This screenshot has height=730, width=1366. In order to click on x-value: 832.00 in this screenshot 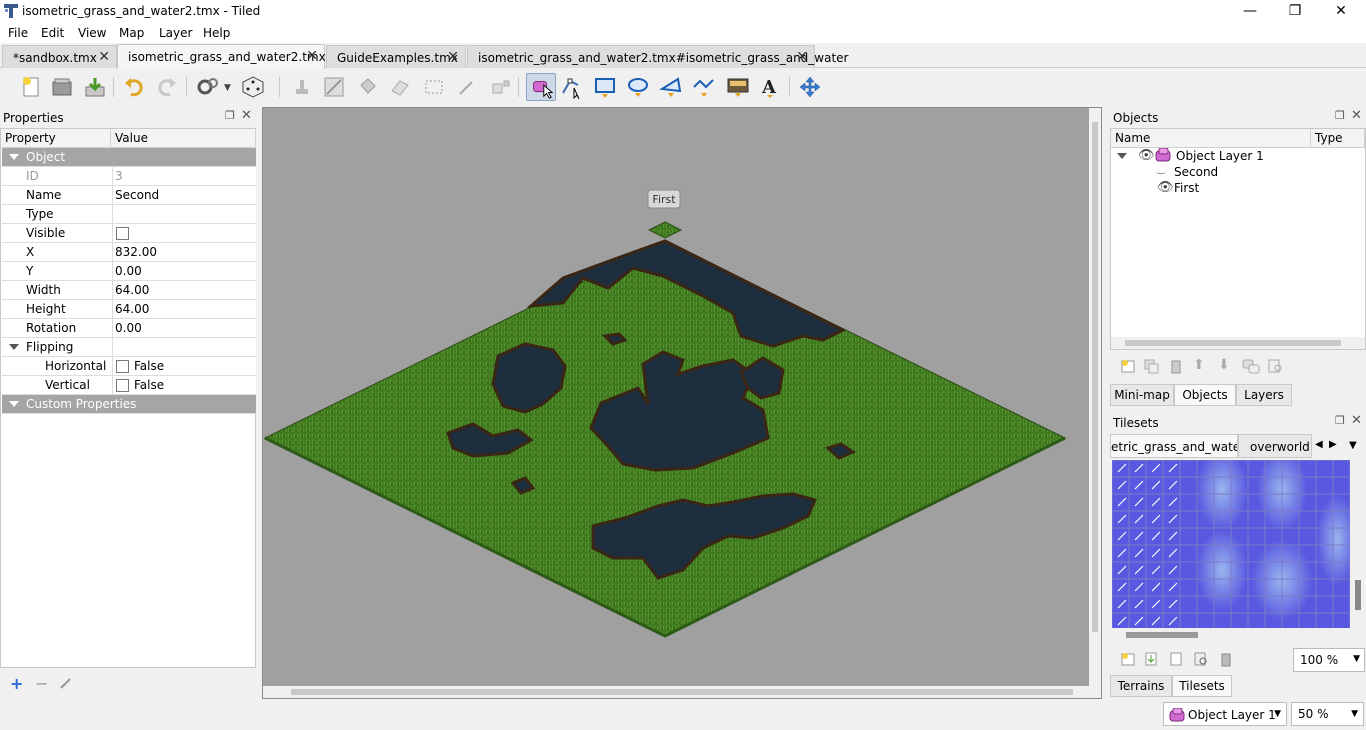, I will do `click(136, 252)`.